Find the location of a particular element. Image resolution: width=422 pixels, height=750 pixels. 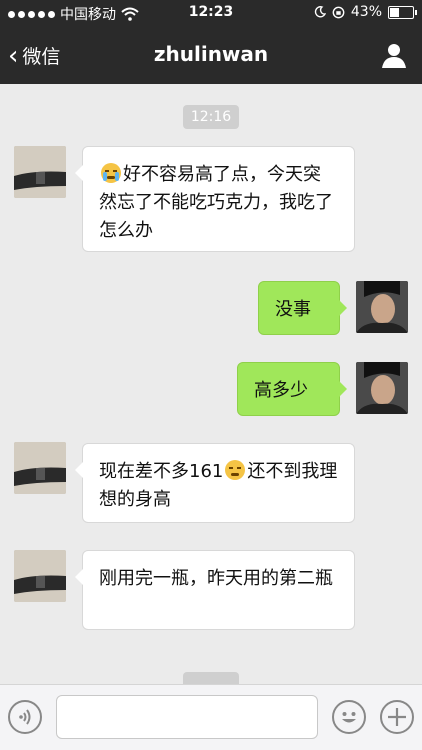

person-icon is located at coordinates (394, 56).